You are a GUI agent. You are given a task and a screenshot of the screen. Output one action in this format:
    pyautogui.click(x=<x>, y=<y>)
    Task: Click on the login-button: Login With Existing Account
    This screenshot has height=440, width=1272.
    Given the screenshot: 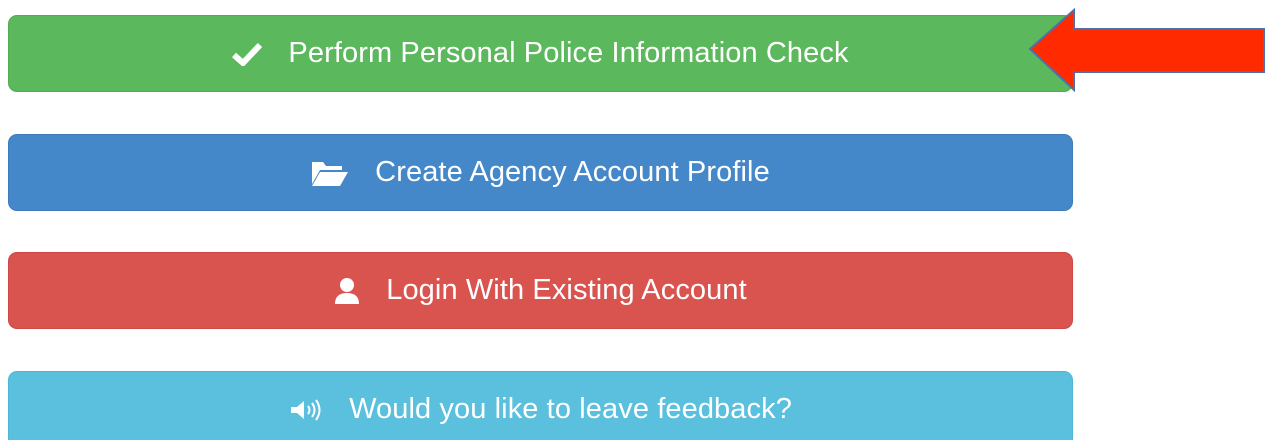 What is the action you would take?
    pyautogui.click(x=540, y=290)
    